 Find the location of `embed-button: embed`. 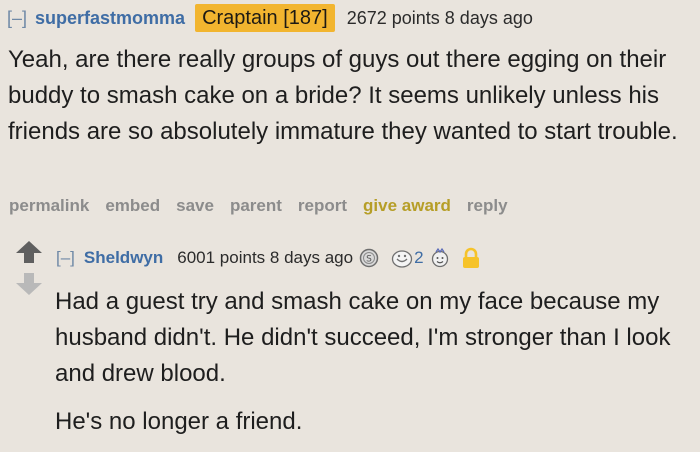

embed-button: embed is located at coordinates (132, 206).